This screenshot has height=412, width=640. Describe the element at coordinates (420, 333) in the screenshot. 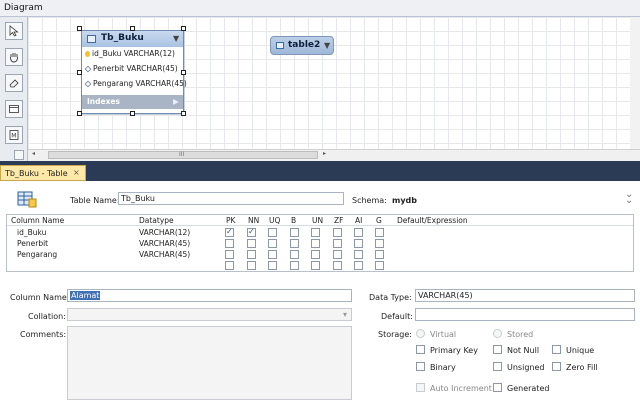

I see `storage-virtual-radio` at that location.